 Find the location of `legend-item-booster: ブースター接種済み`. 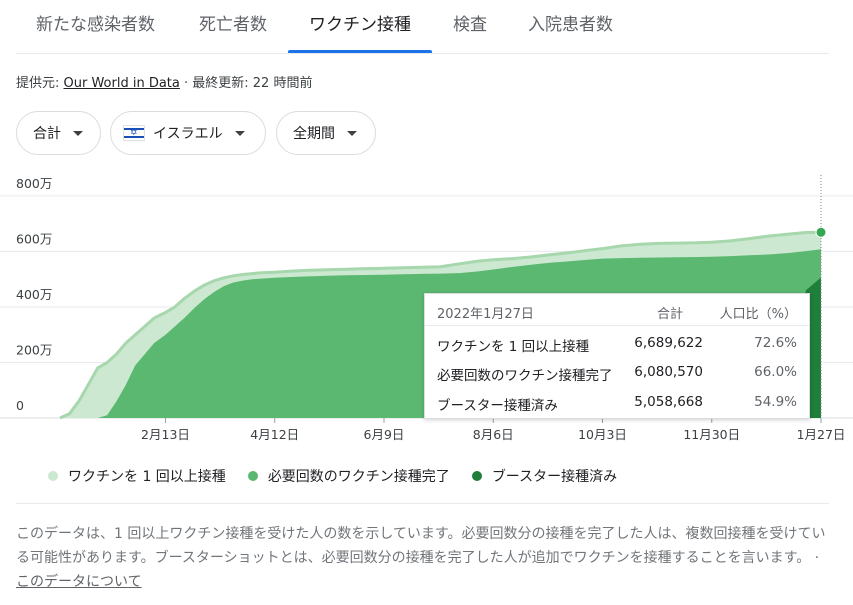

legend-item-booster: ブースター接種済み is located at coordinates (544, 476).